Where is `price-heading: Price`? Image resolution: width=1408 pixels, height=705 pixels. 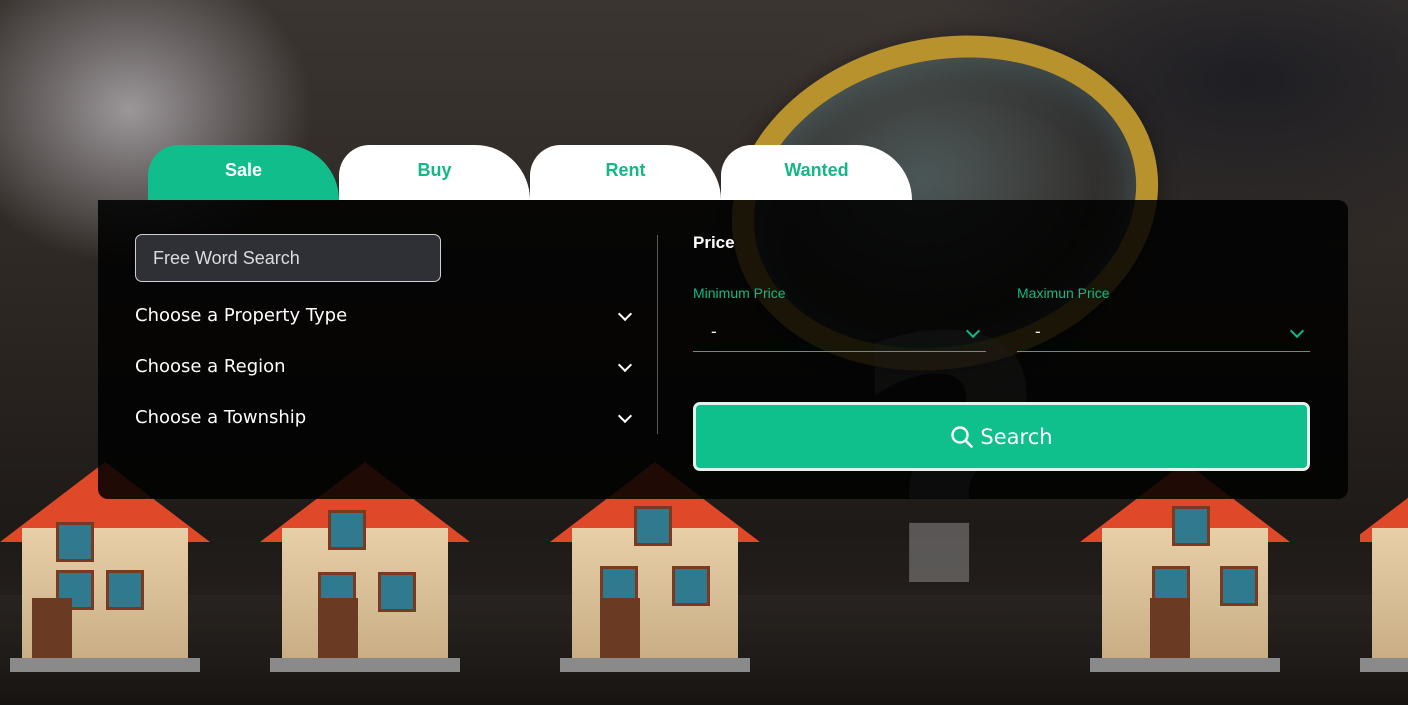 price-heading: Price is located at coordinates (714, 242).